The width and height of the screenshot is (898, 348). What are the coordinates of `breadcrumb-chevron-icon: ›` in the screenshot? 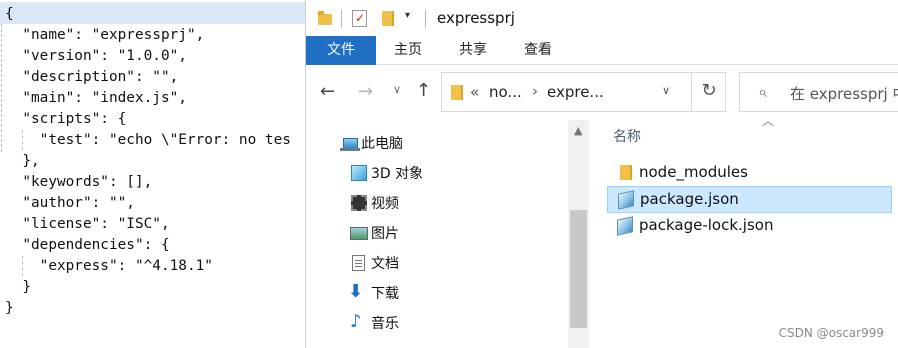 It's located at (535, 91).